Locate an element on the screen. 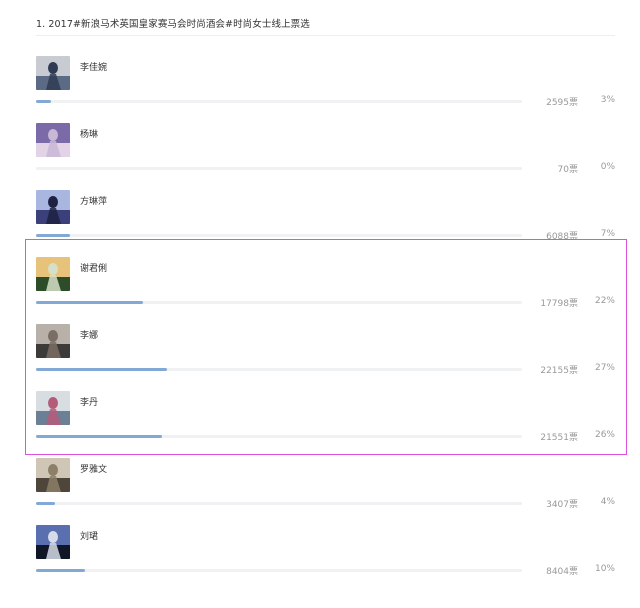 The image size is (640, 608). title-divider is located at coordinates (325, 35).